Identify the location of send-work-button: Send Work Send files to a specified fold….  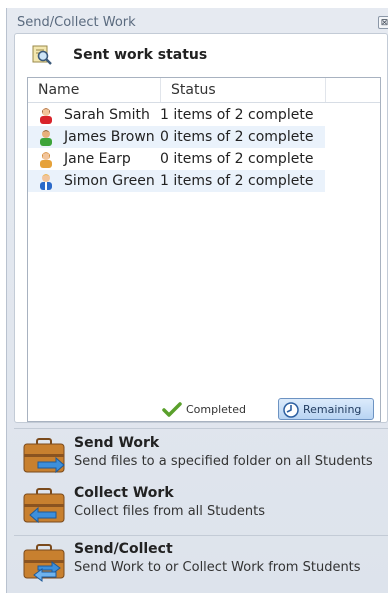
(201, 457).